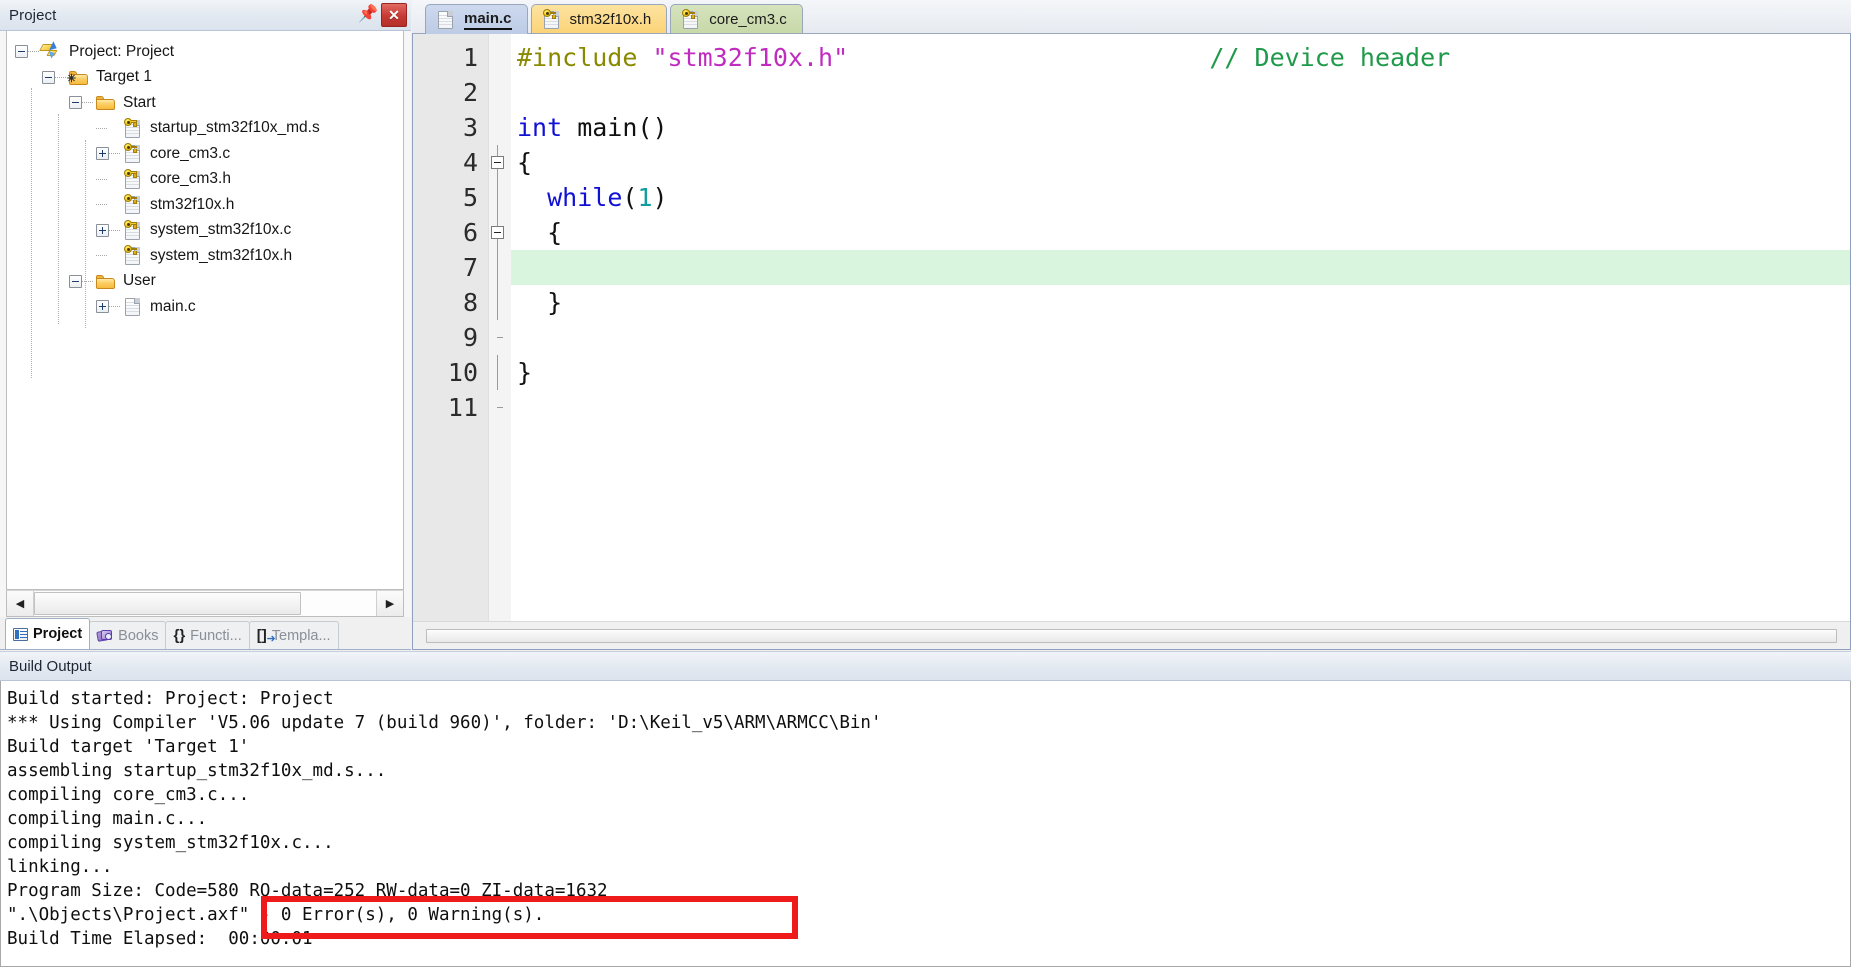  I want to click on build-output-title: Build Output, so click(50, 666).